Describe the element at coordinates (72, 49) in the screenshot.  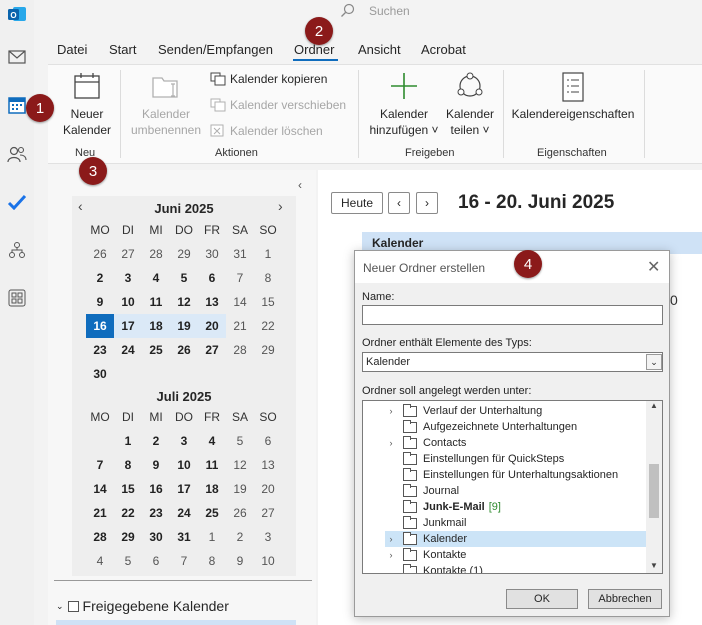
I see `menu-datei: Datei` at that location.